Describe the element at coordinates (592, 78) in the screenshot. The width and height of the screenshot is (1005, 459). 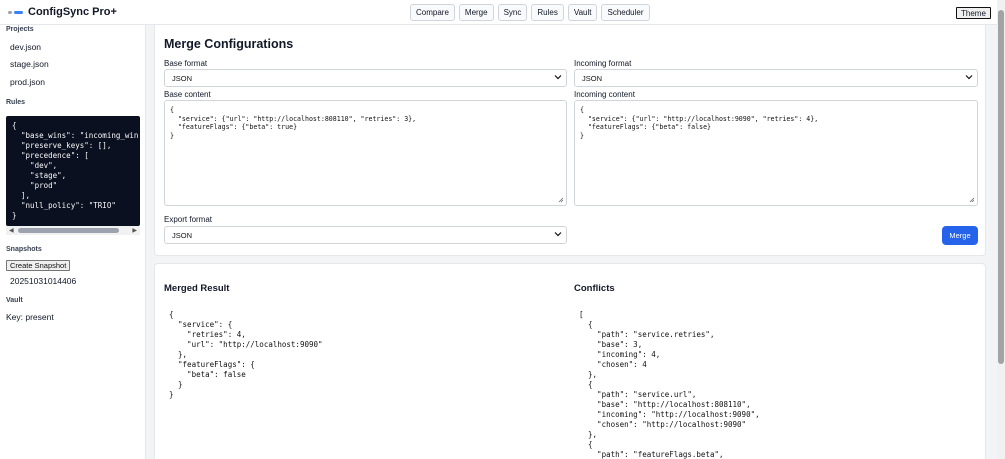
I see `incoming-format-value: JSON` at that location.